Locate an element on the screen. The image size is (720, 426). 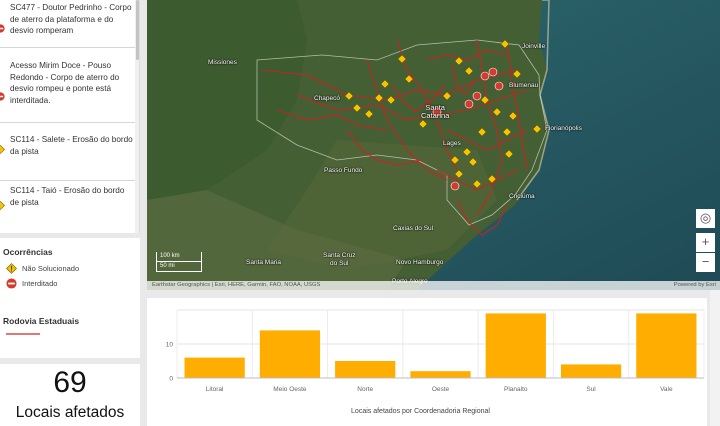
place-label: Criciúma is located at coordinates (522, 196).